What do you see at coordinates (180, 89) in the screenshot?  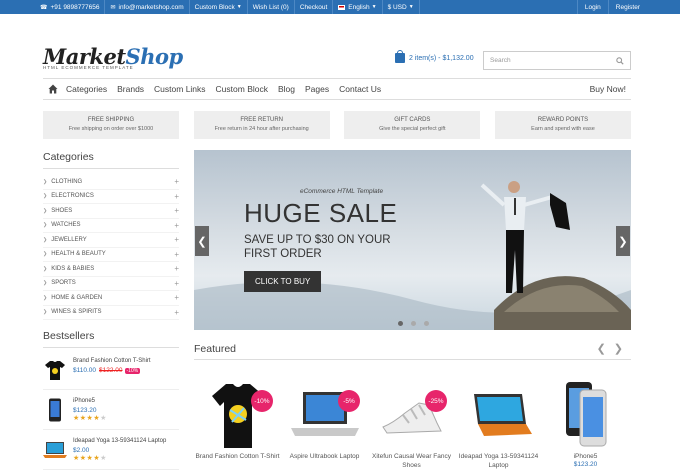 I see `nav-custom-links: Custom Links` at bounding box center [180, 89].